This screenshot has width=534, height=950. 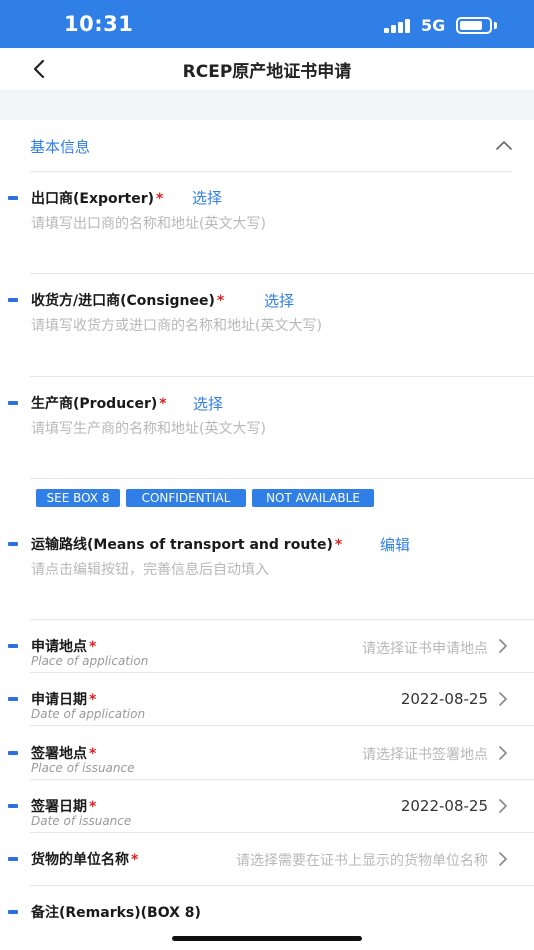 I want to click on section-header: 基本信息, so click(x=267, y=146).